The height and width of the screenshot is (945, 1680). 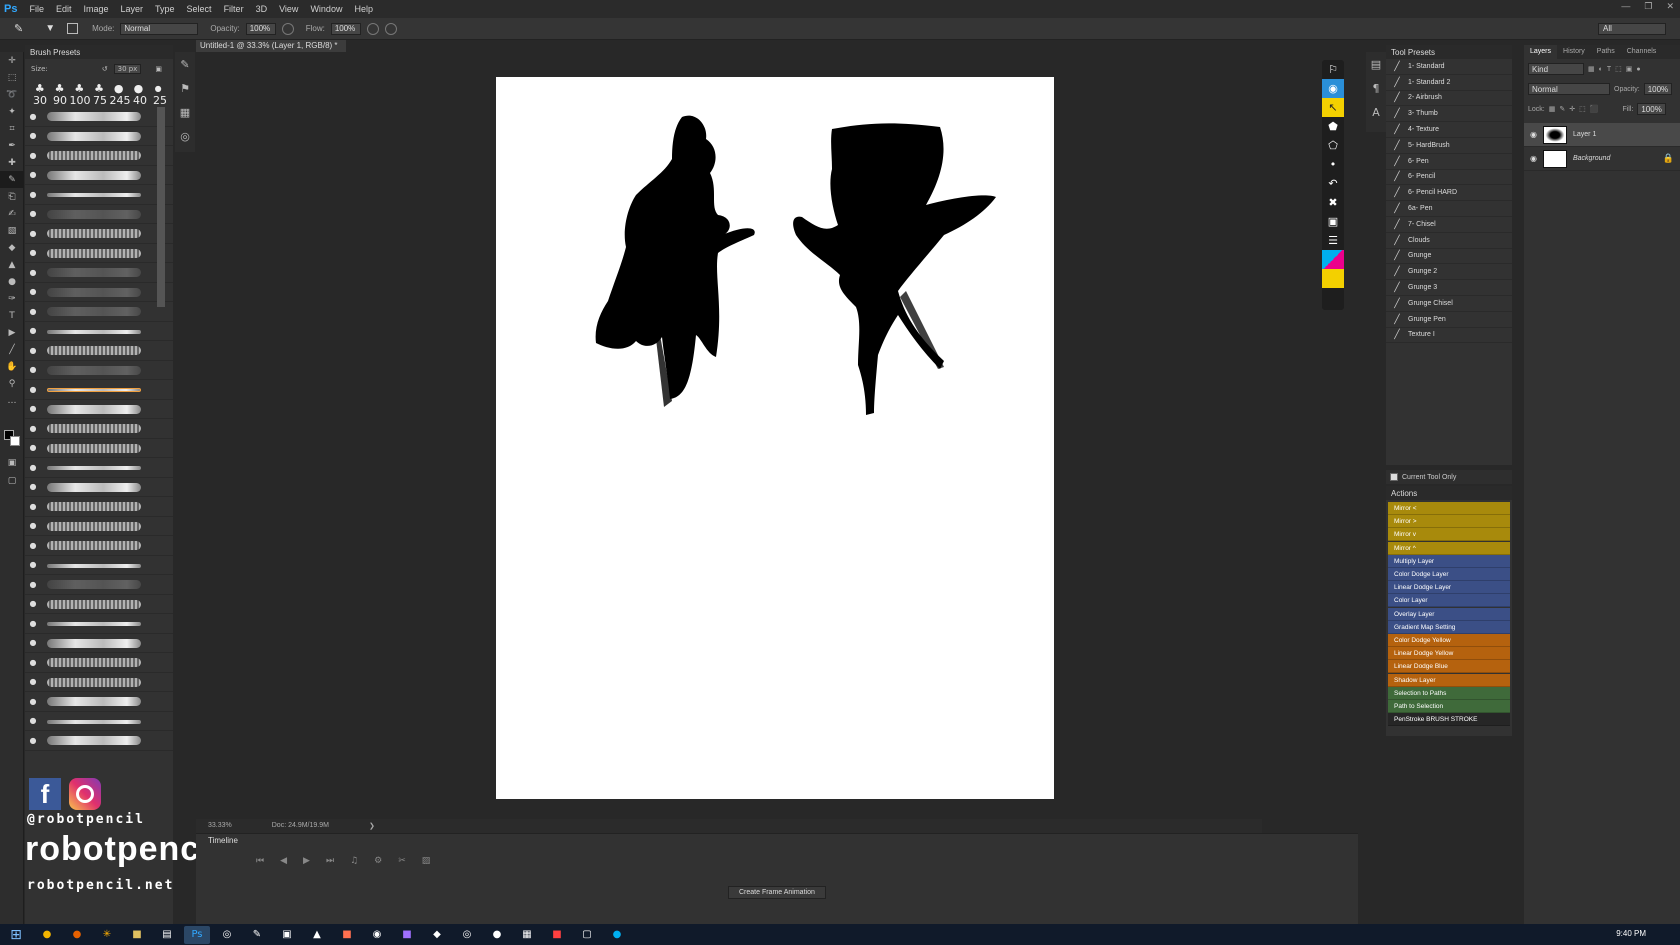 I want to click on menu-layer: Layer, so click(x=132, y=9).